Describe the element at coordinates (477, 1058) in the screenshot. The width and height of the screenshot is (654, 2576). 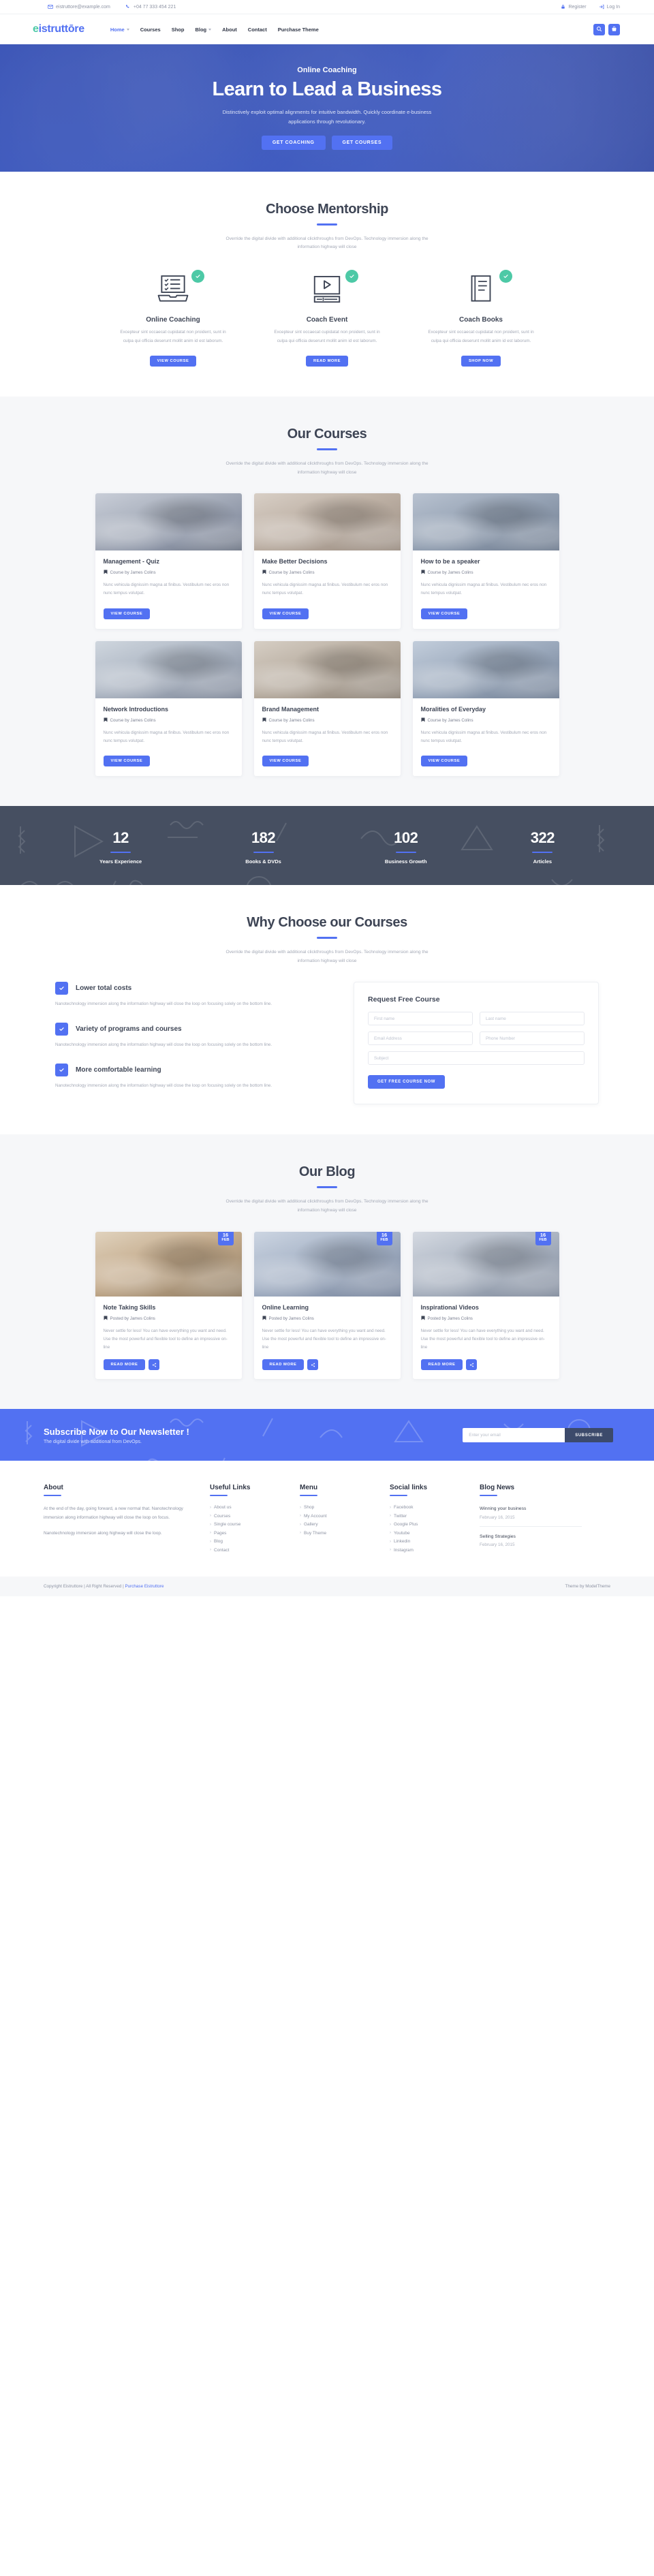
I see `subject-input` at that location.